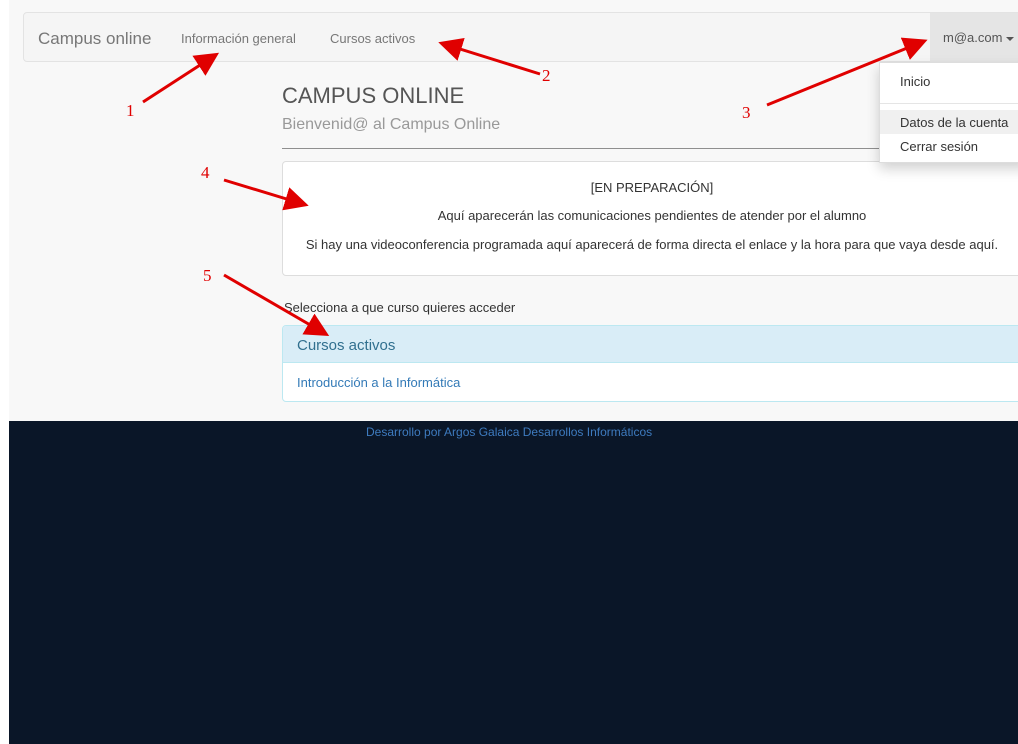  What do you see at coordinates (372, 38) in the screenshot?
I see `nav-cursos-activos: Cursos activos` at bounding box center [372, 38].